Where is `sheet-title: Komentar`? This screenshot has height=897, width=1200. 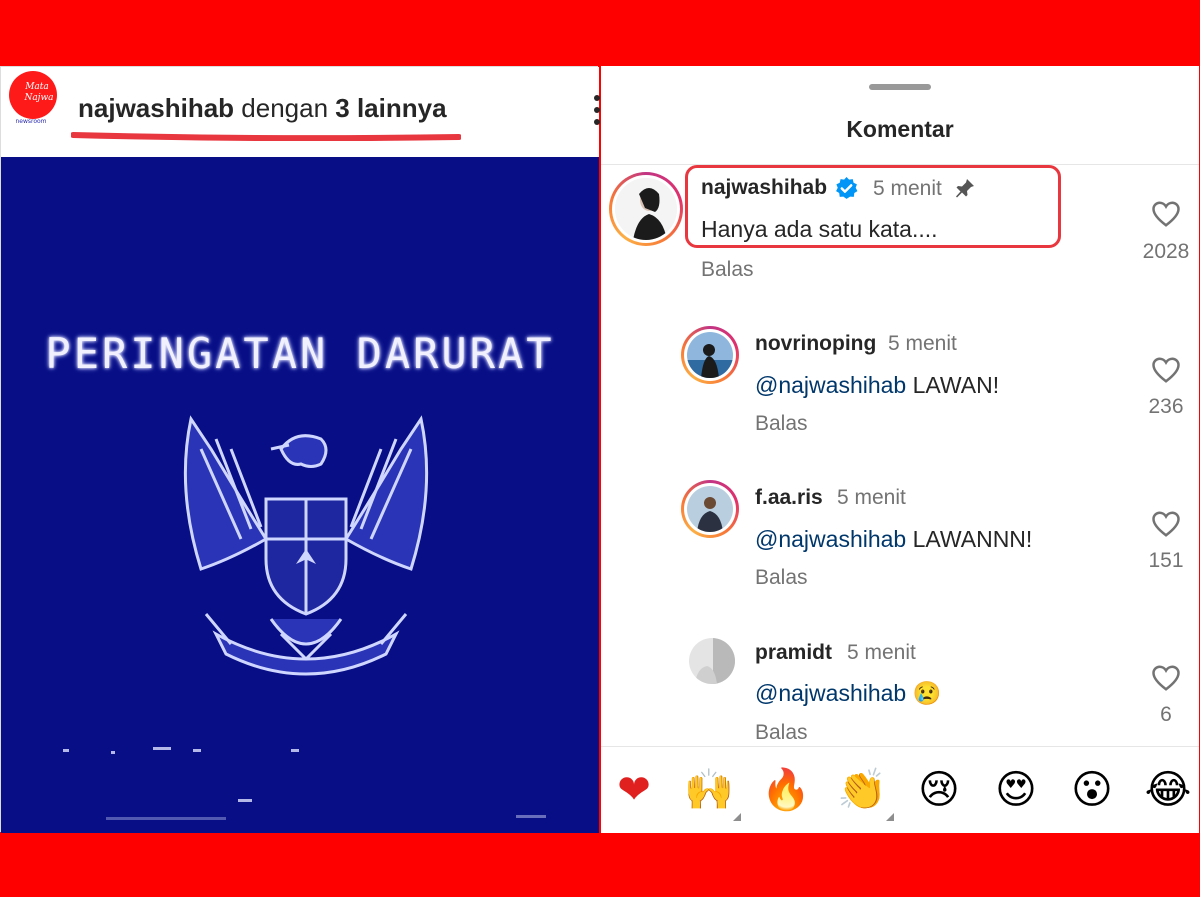 sheet-title: Komentar is located at coordinates (900, 129).